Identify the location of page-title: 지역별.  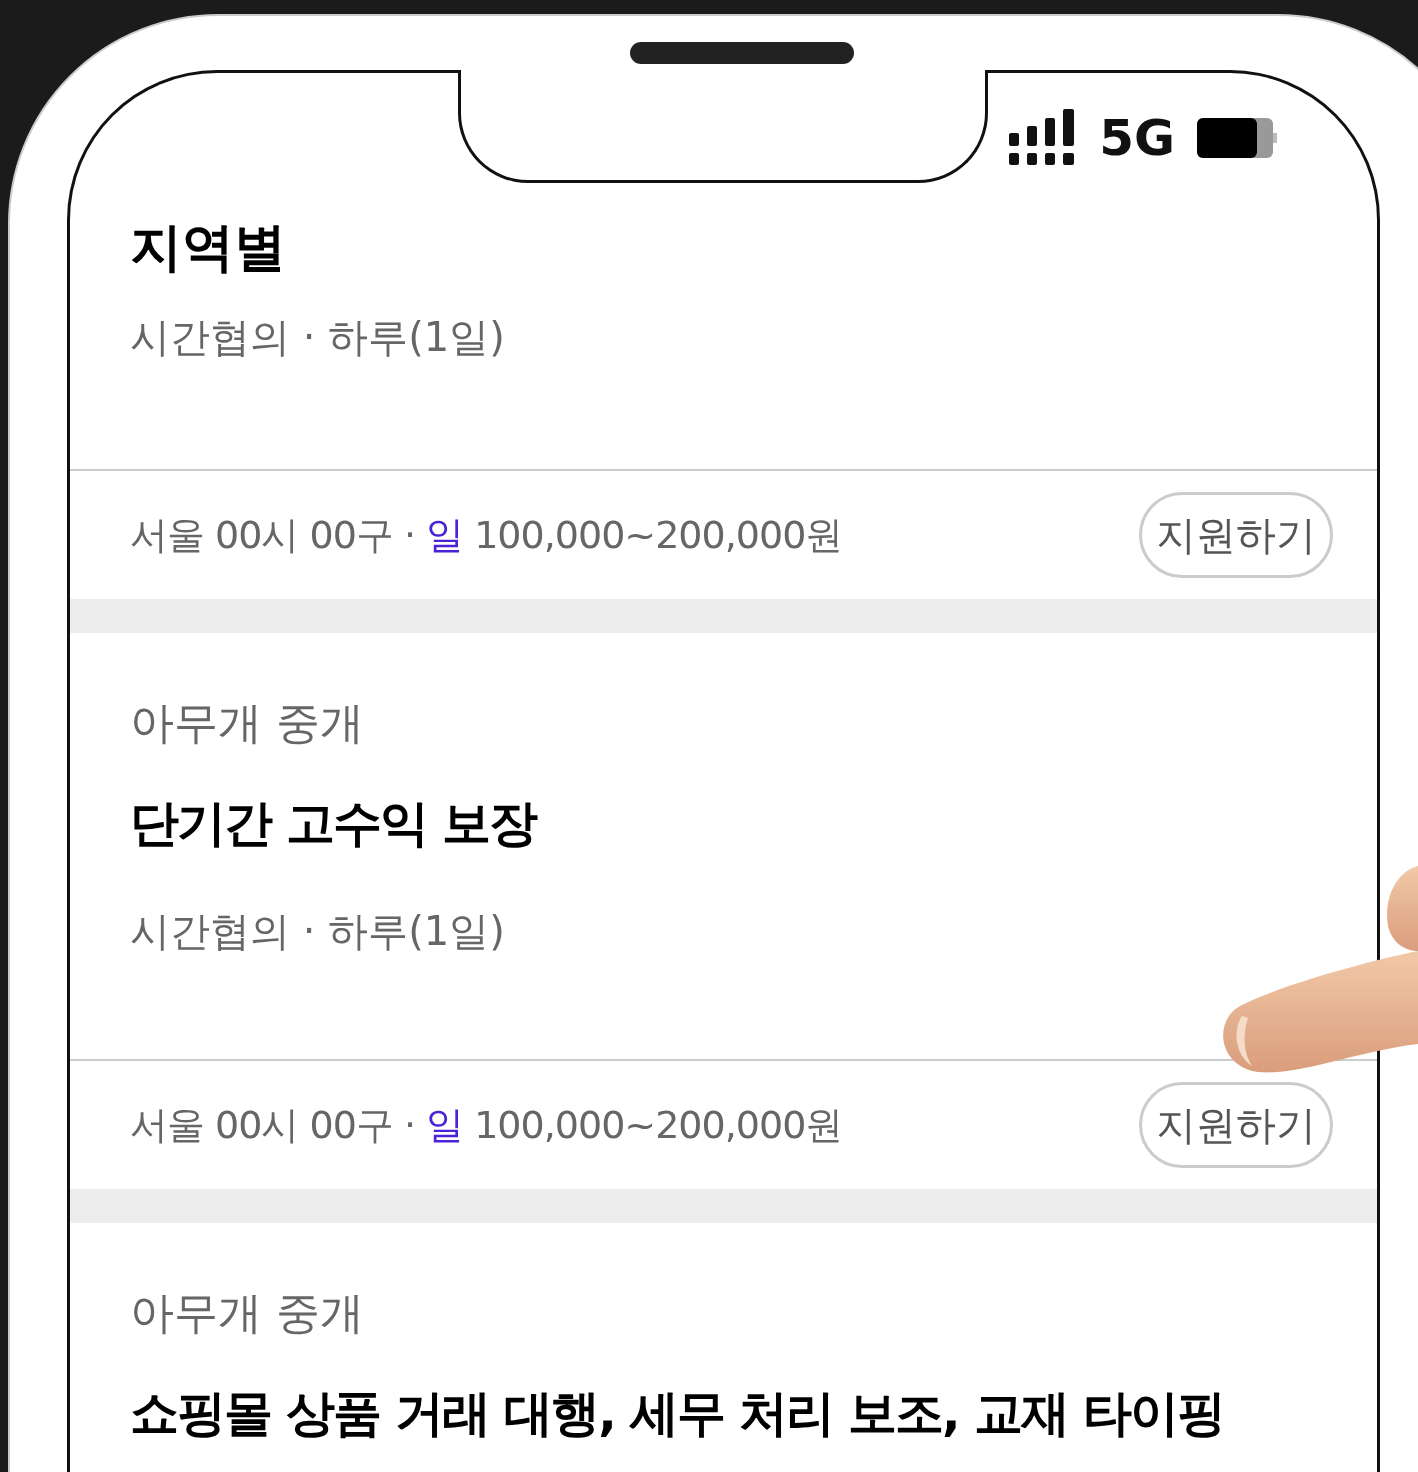
(208, 247).